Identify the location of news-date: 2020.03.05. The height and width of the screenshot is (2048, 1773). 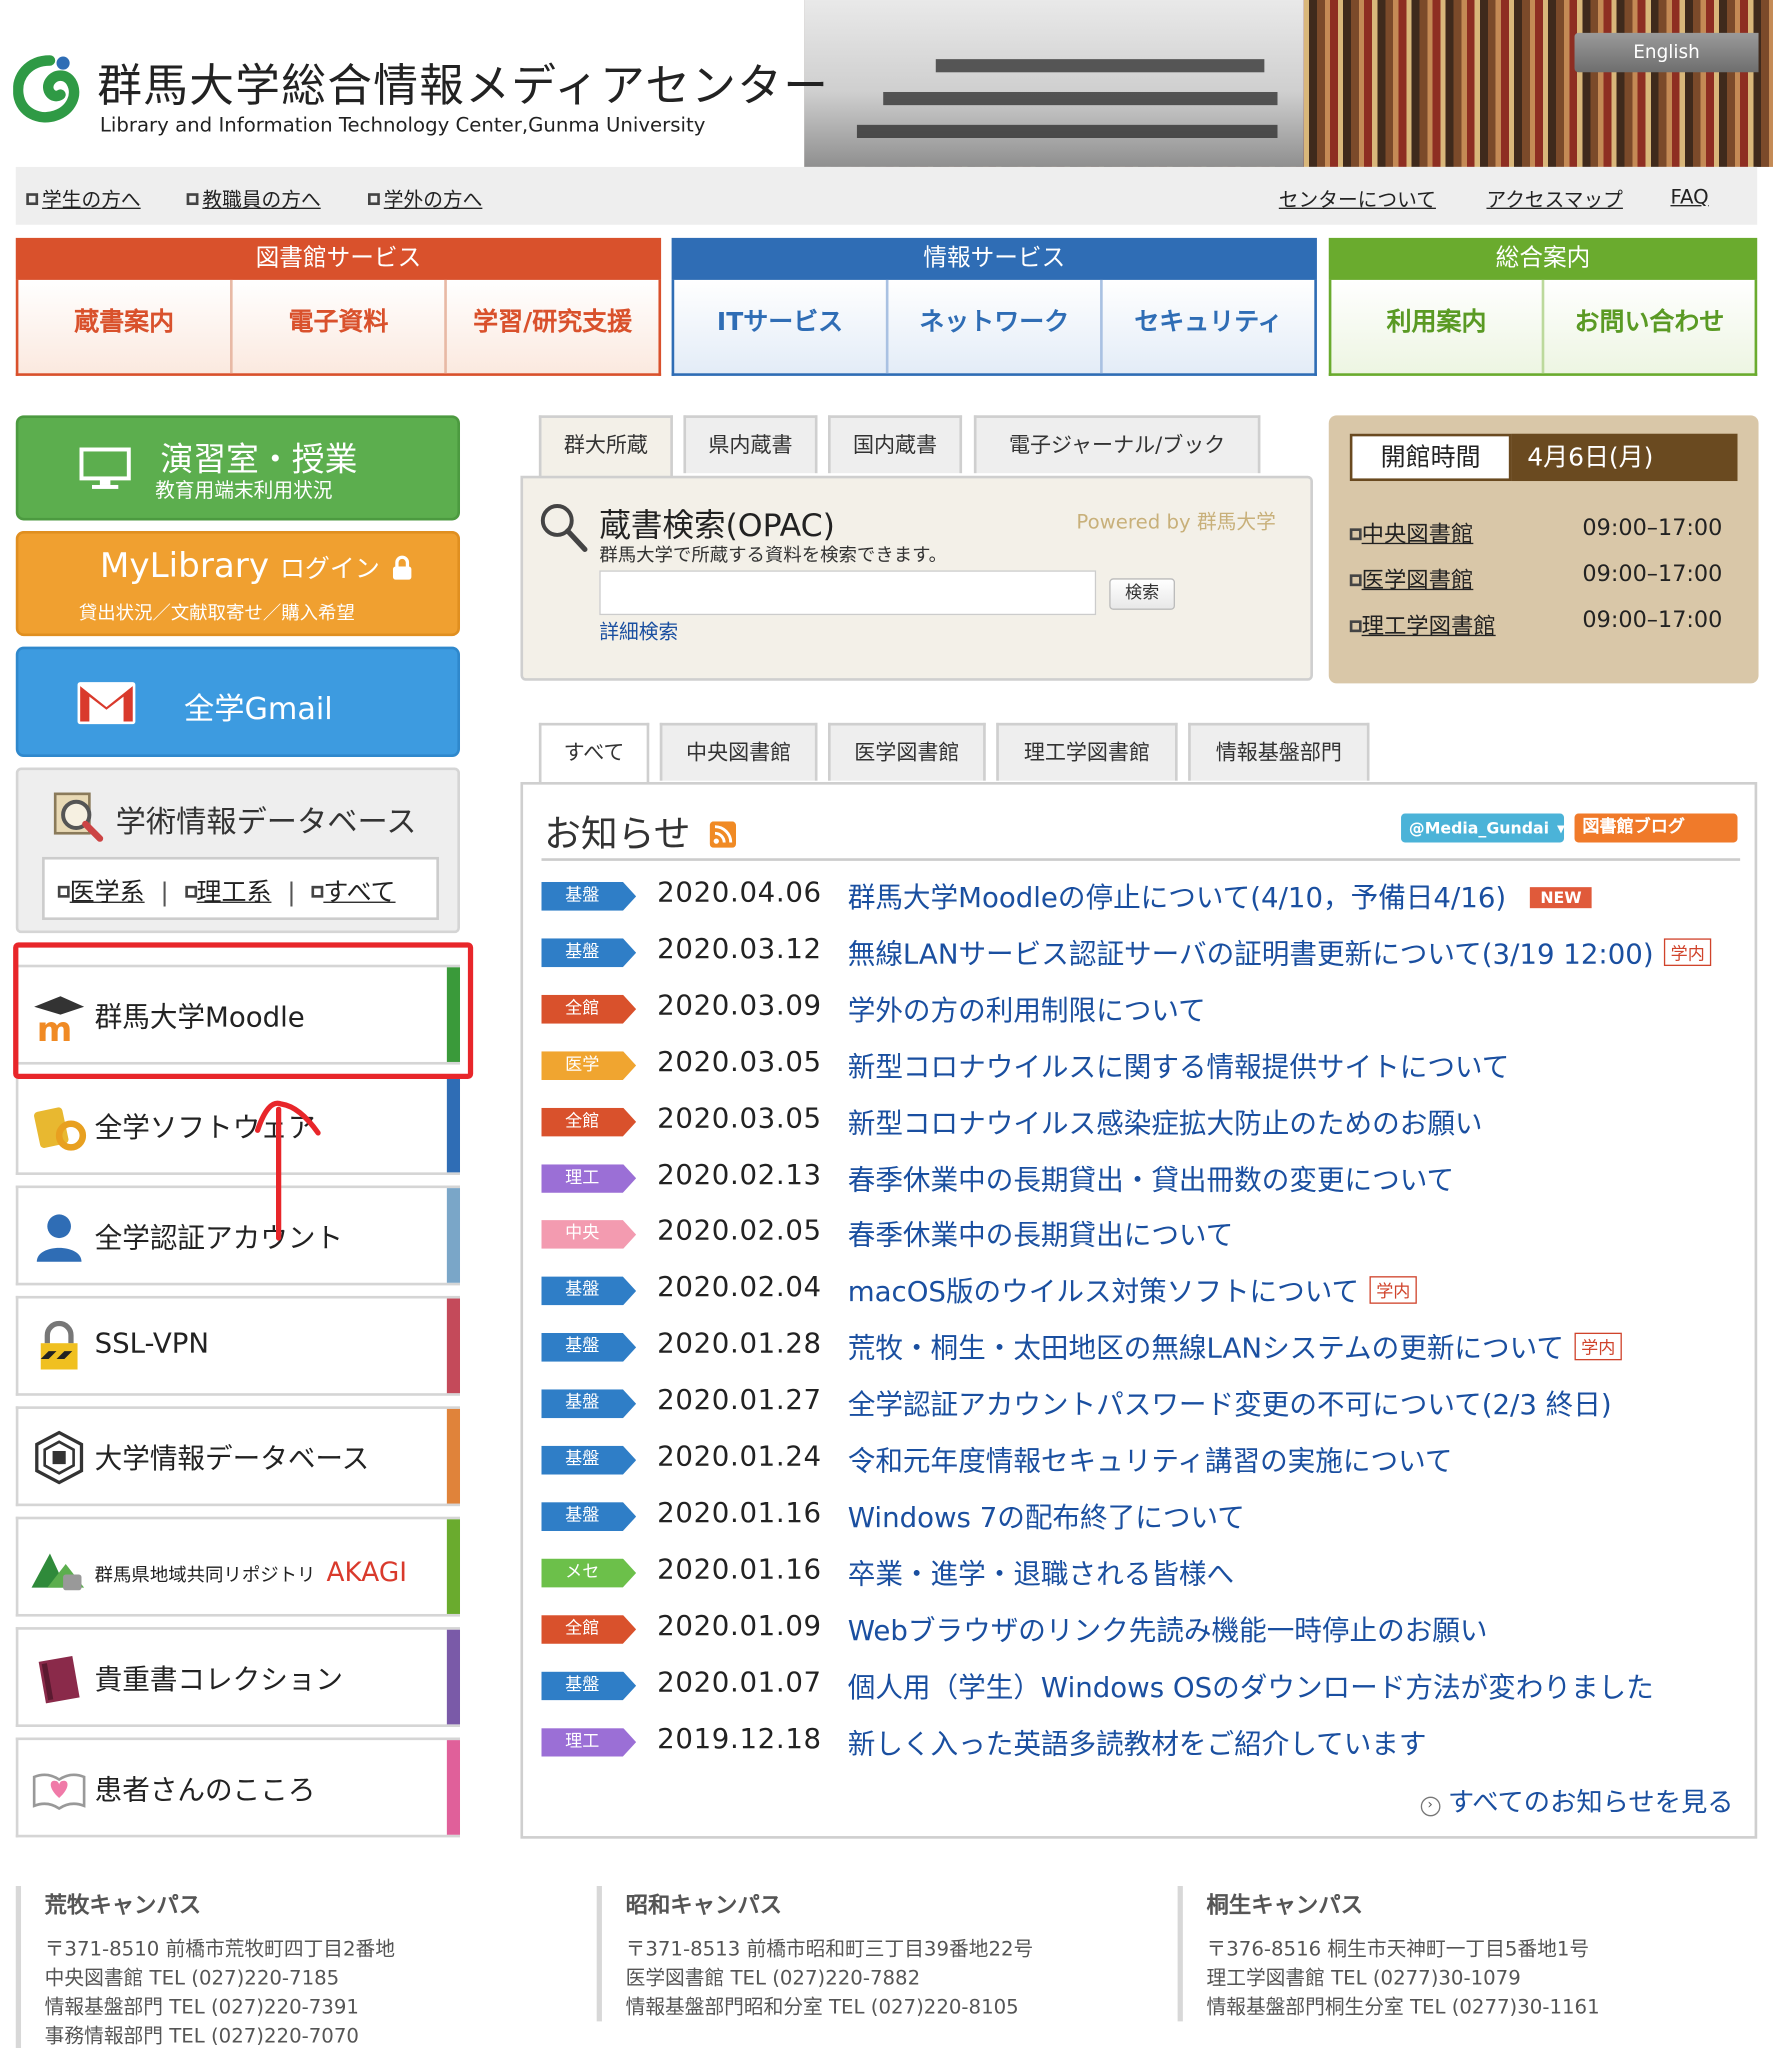
(739, 1061).